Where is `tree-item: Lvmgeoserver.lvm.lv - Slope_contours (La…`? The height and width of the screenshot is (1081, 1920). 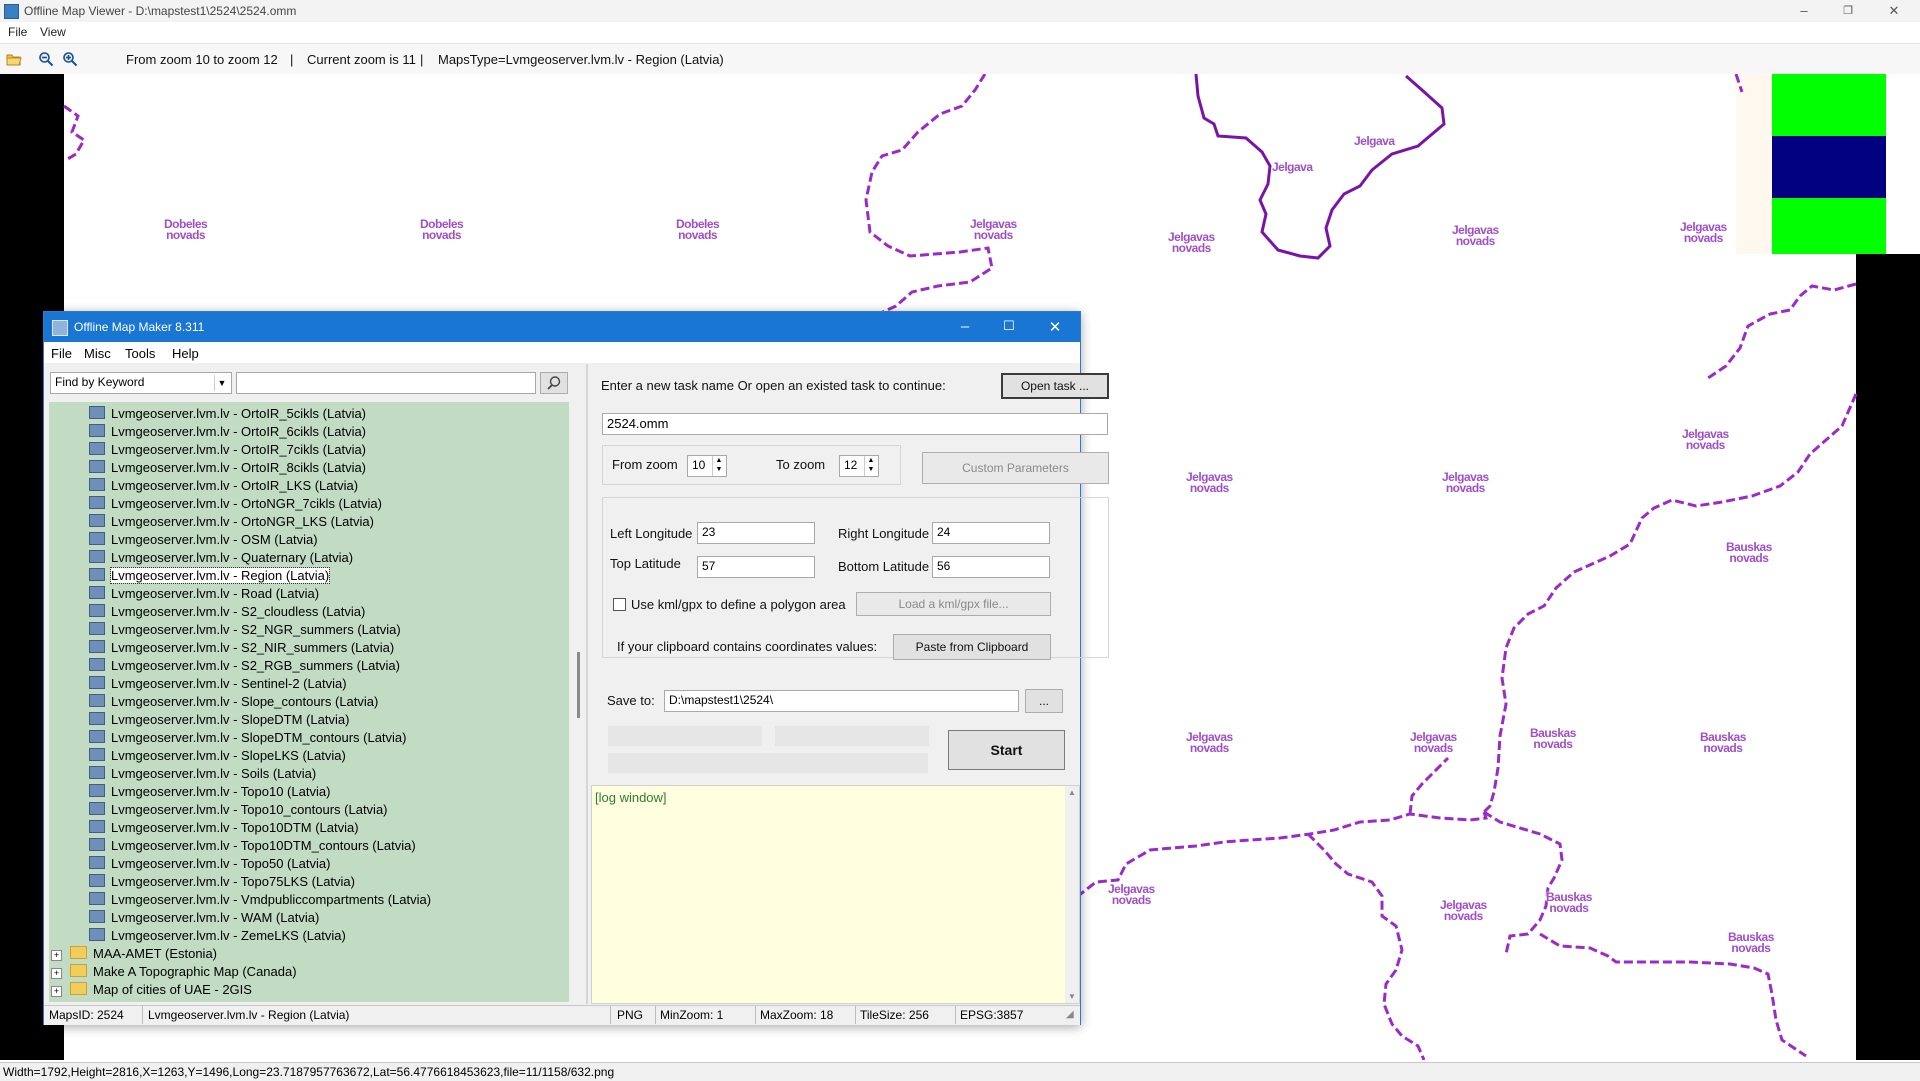
tree-item: Lvmgeoserver.lvm.lv - Slope_contours (La… is located at coordinates (233, 703).